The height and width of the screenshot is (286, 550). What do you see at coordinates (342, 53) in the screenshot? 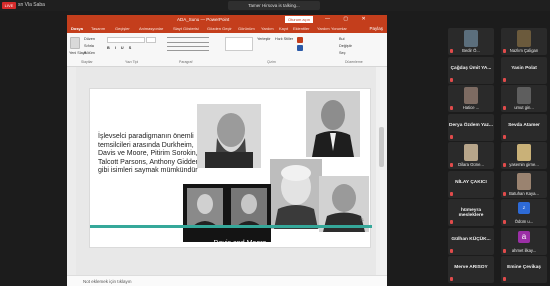
I see `select-button: Seç` at bounding box center [342, 53].